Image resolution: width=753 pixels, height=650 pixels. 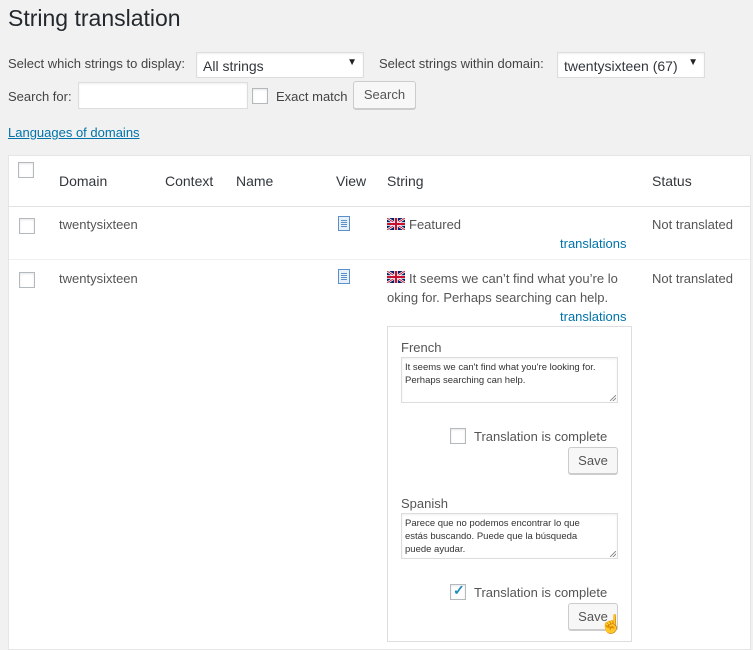 I want to click on domain-filter-label: Select strings within domain:, so click(x=461, y=63).